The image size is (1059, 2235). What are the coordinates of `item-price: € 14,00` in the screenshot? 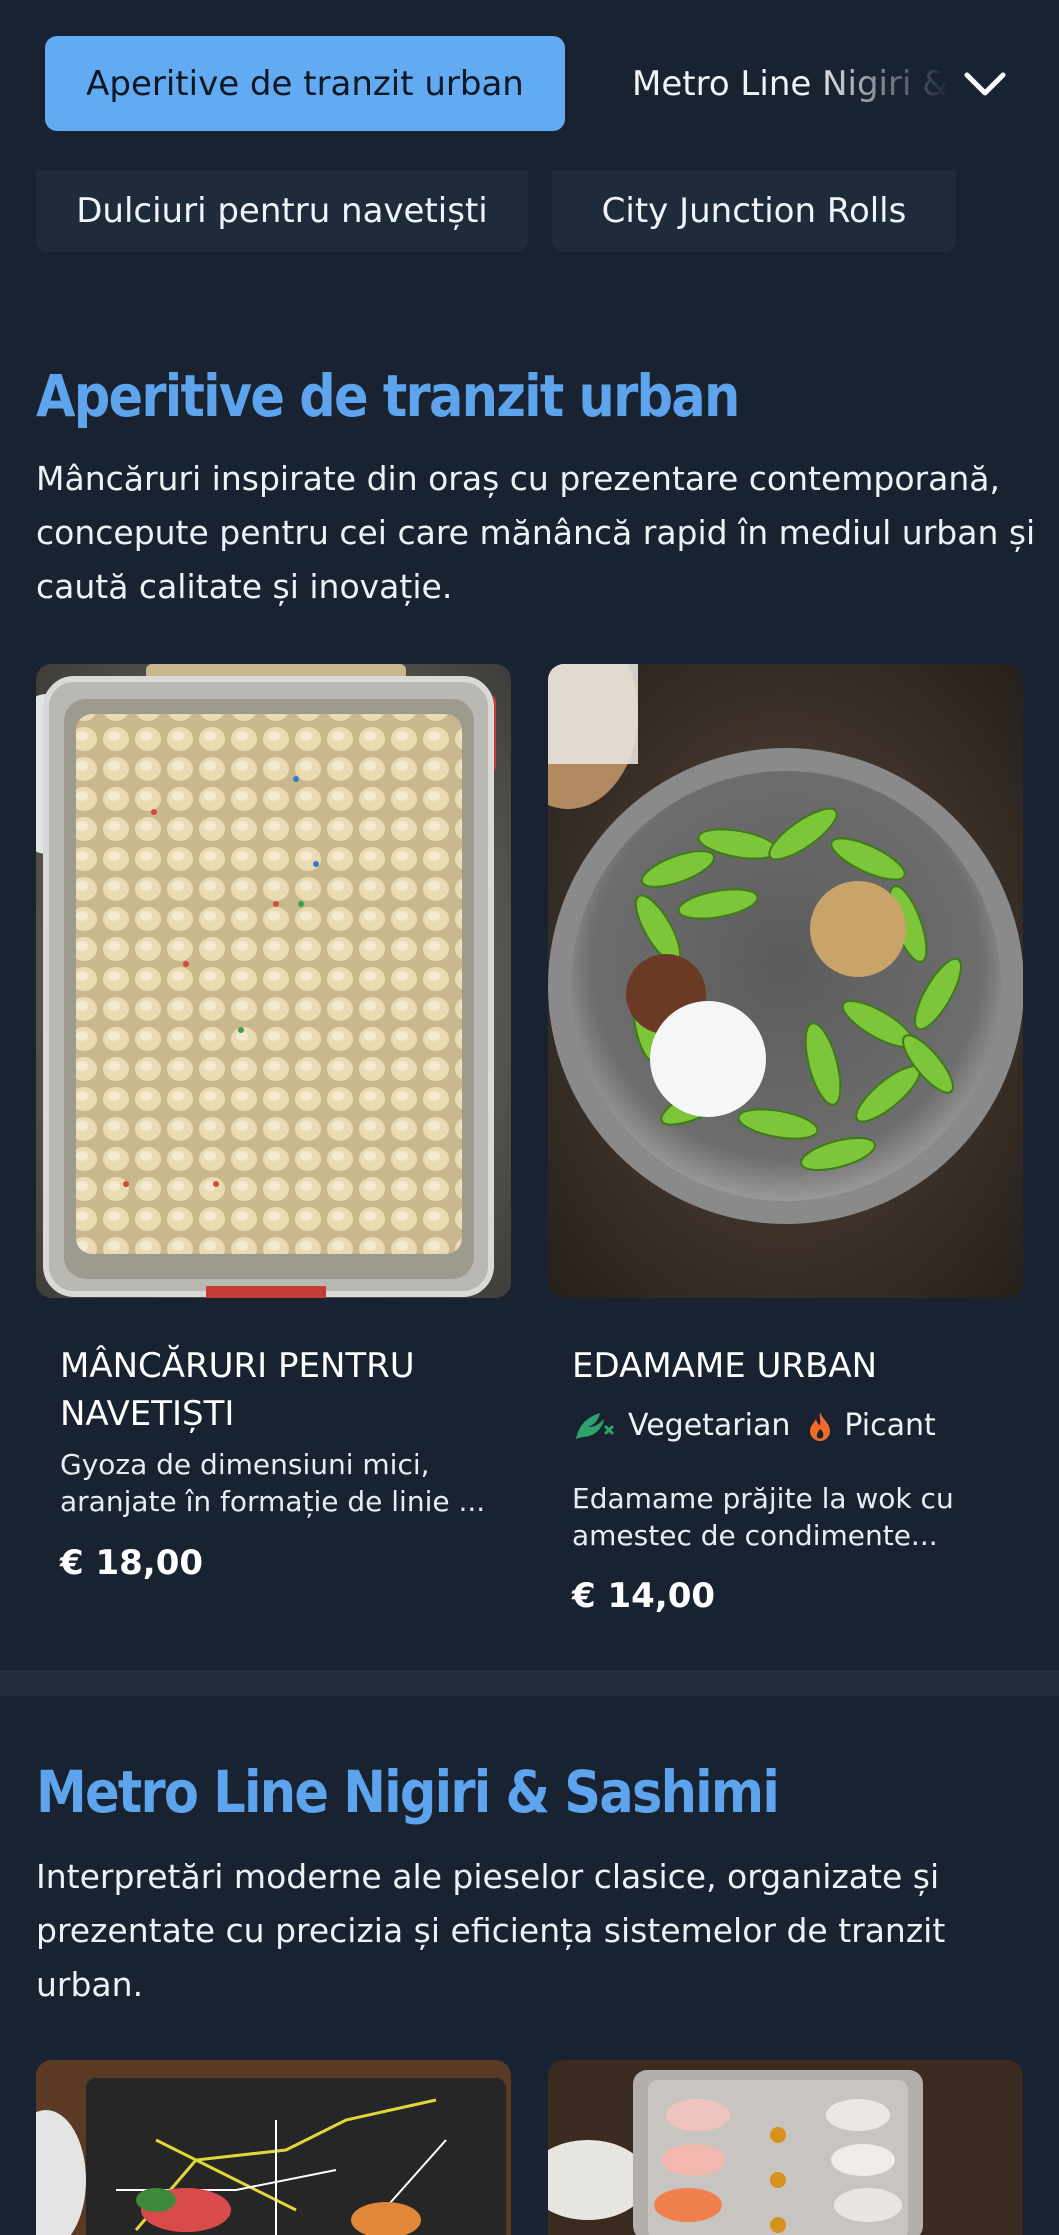 It's located at (644, 1596).